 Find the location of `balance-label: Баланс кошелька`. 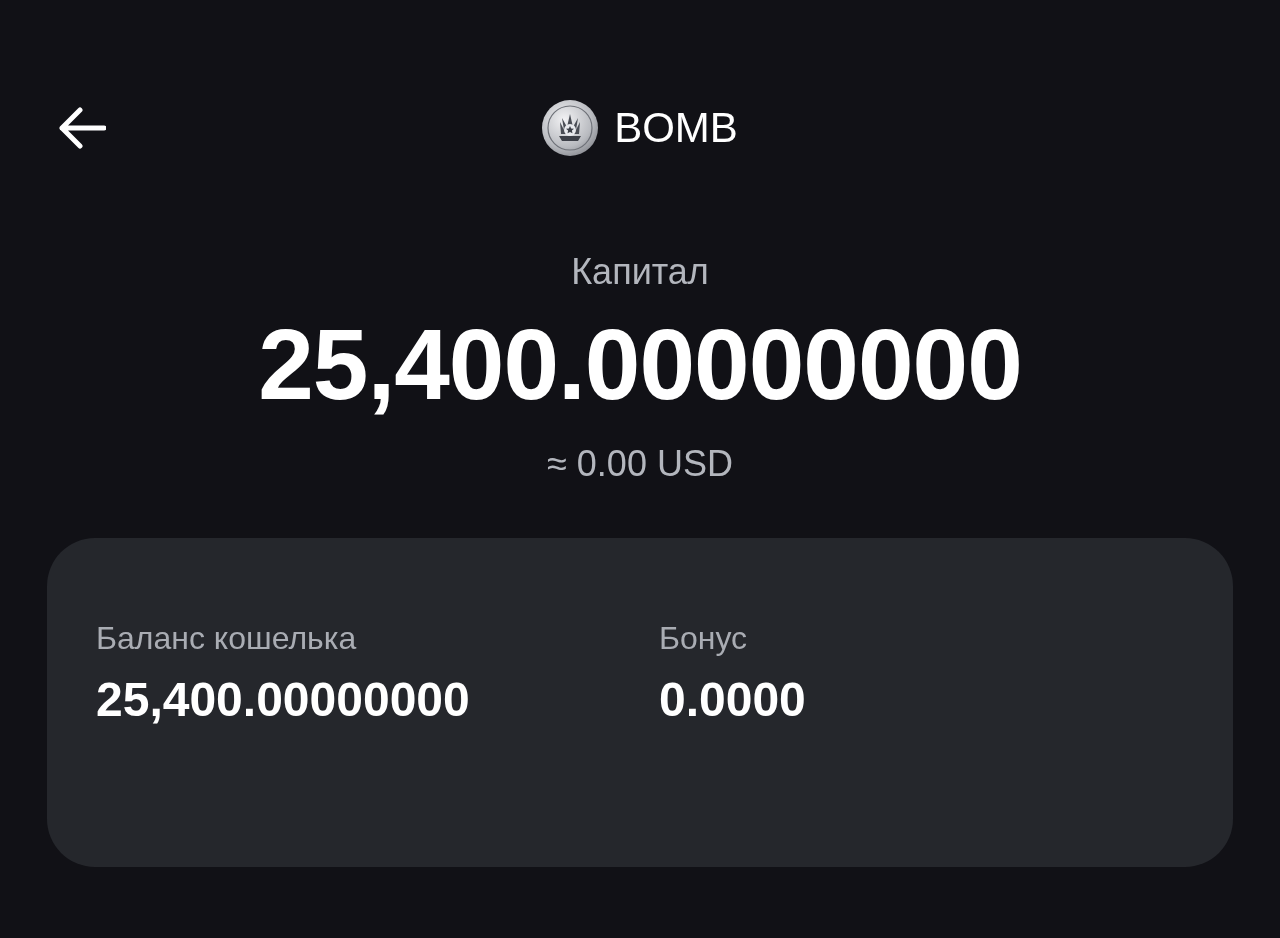

balance-label: Баланс кошелька is located at coordinates (227, 638).